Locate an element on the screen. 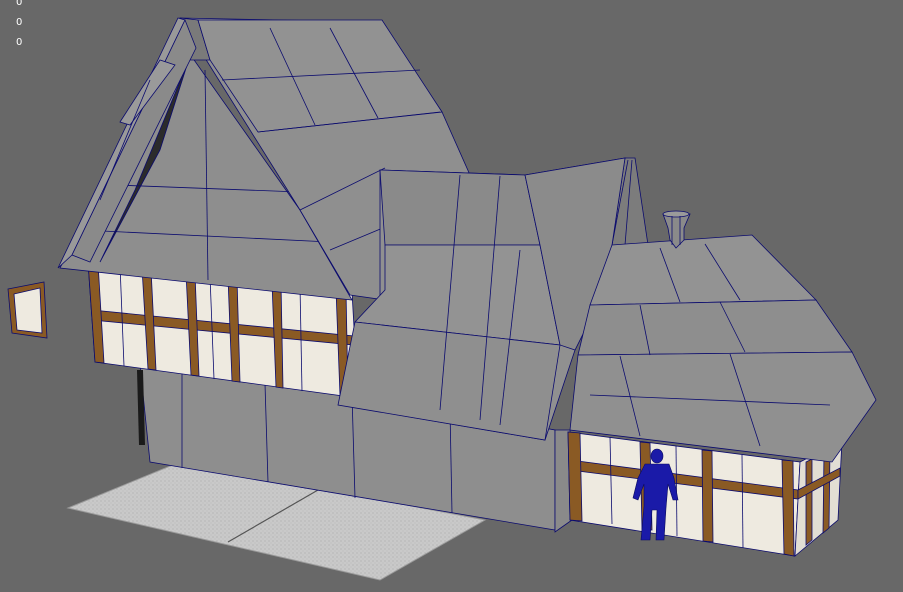  detached-window-frame is located at coordinates (27, 310).